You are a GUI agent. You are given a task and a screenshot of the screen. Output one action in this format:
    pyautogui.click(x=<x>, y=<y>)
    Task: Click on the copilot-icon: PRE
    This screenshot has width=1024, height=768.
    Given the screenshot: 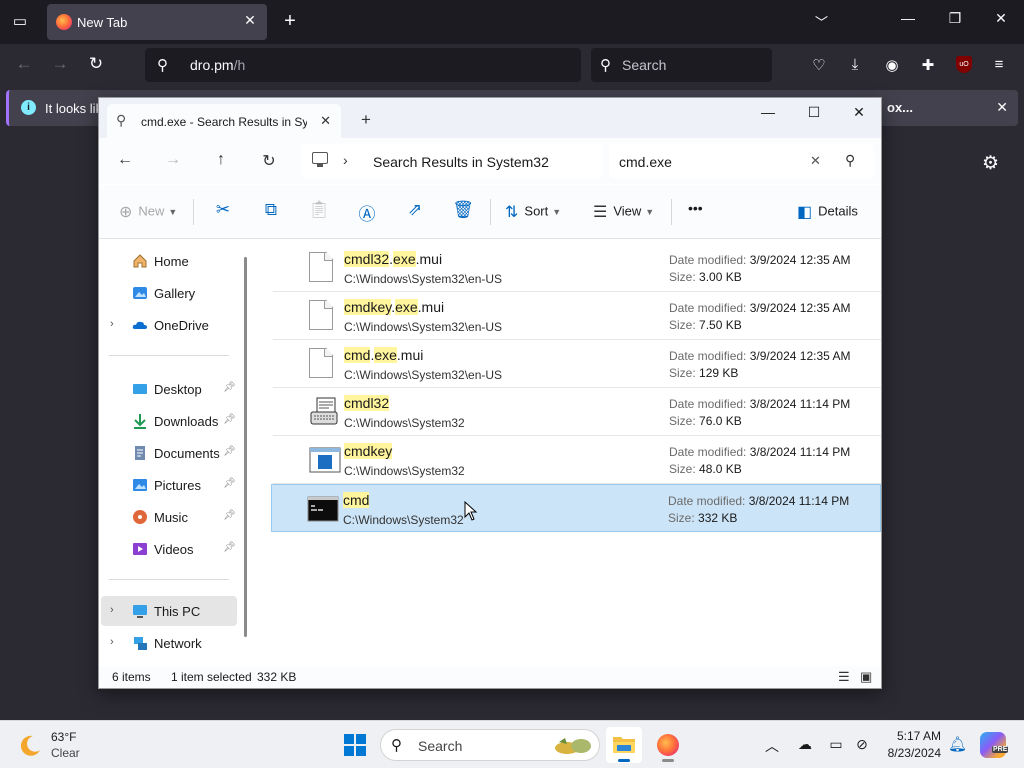 What is the action you would take?
    pyautogui.click(x=994, y=745)
    